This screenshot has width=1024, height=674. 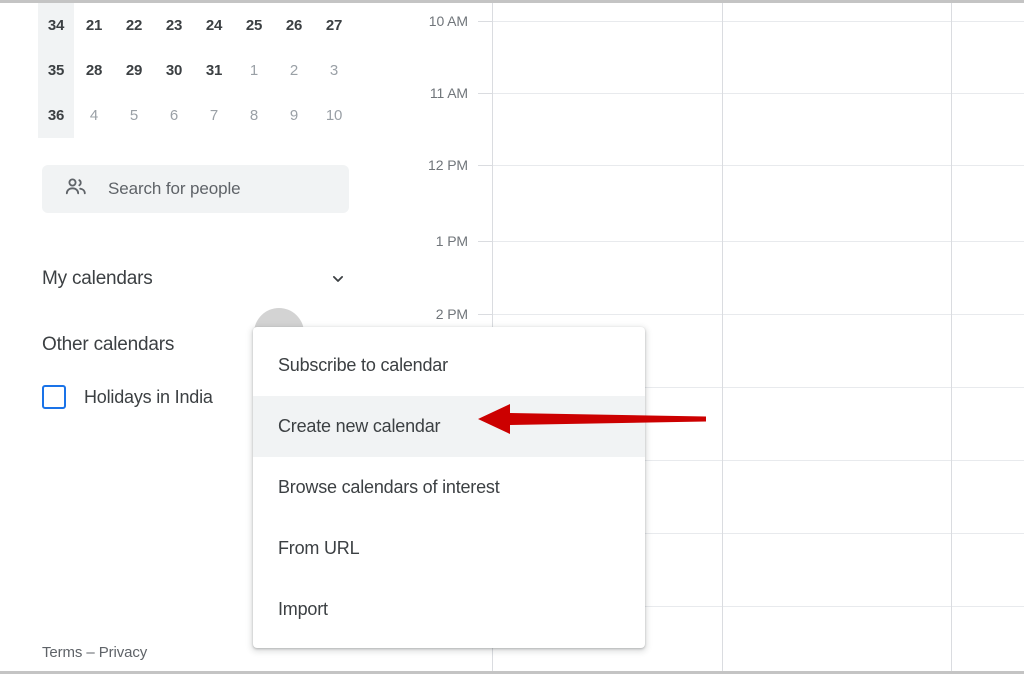 I want to click on mini-calendar-day: 22, so click(x=134, y=25).